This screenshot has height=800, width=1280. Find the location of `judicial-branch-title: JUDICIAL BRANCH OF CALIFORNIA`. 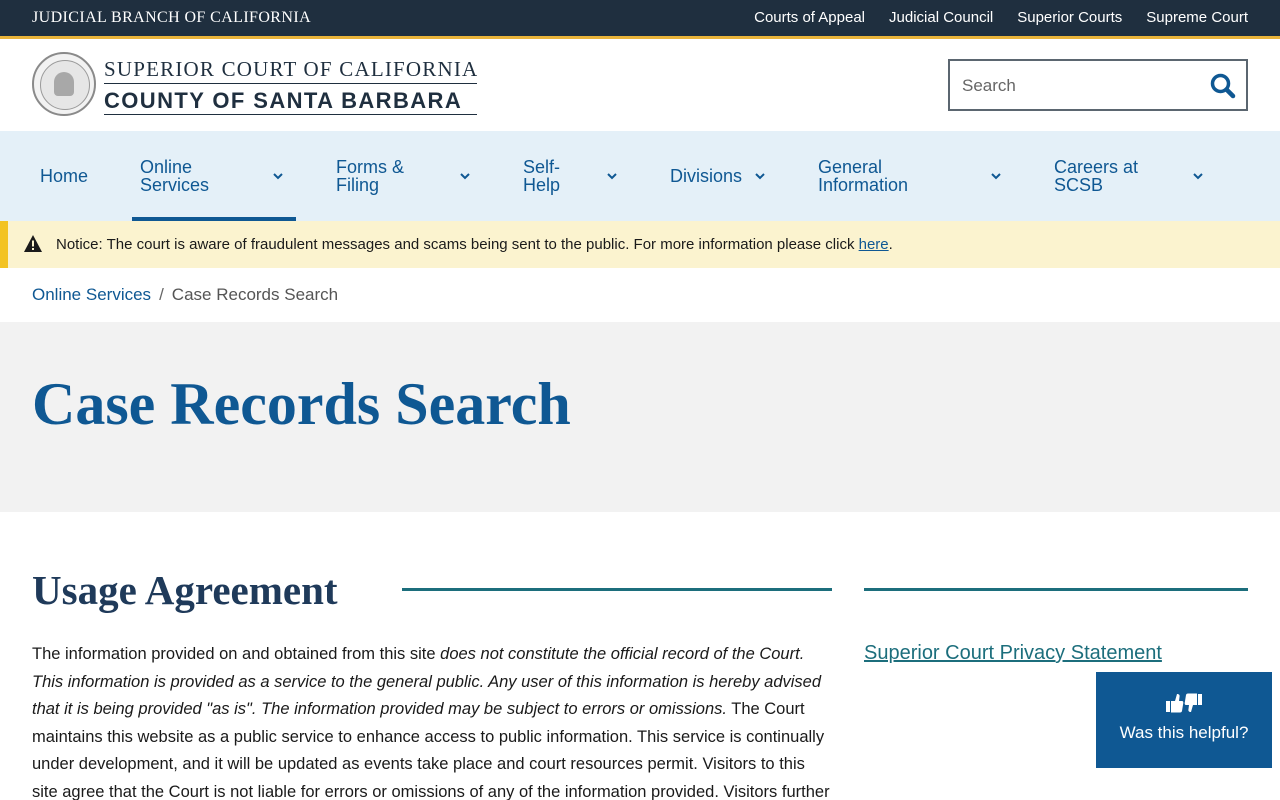

judicial-branch-title: JUDICIAL BRANCH OF CALIFORNIA is located at coordinates (172, 17).